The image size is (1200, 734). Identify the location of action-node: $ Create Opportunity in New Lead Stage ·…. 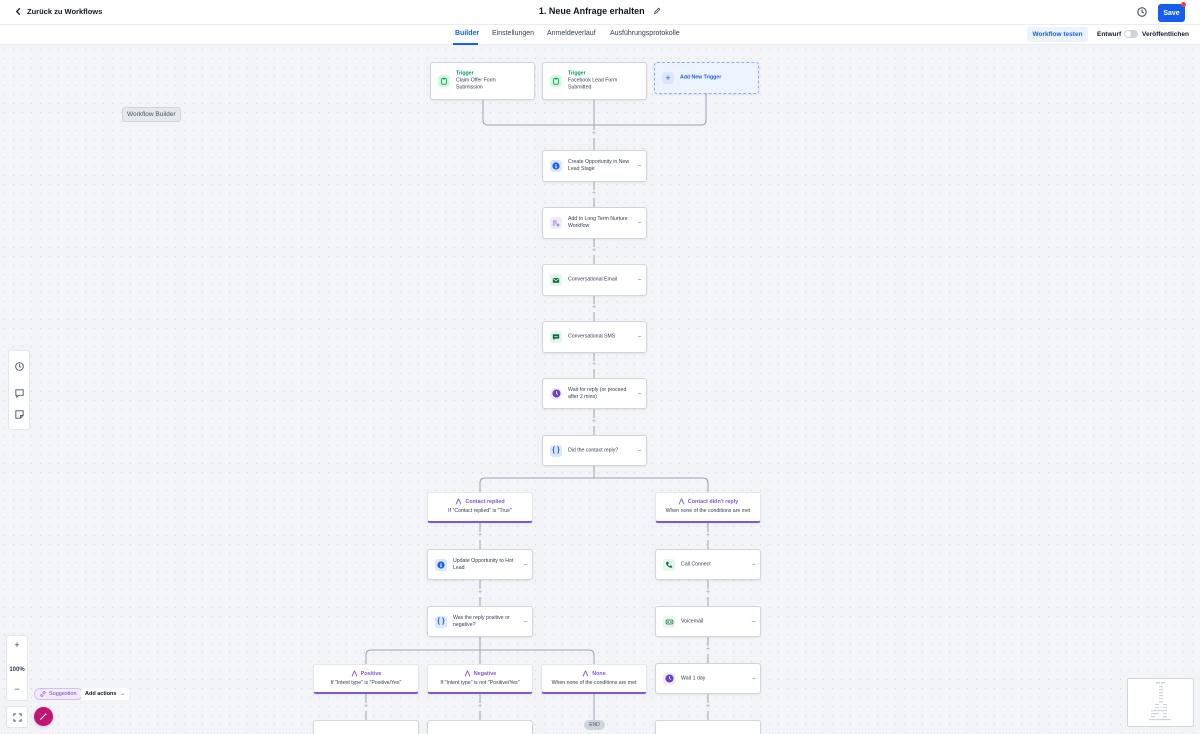
(594, 166).